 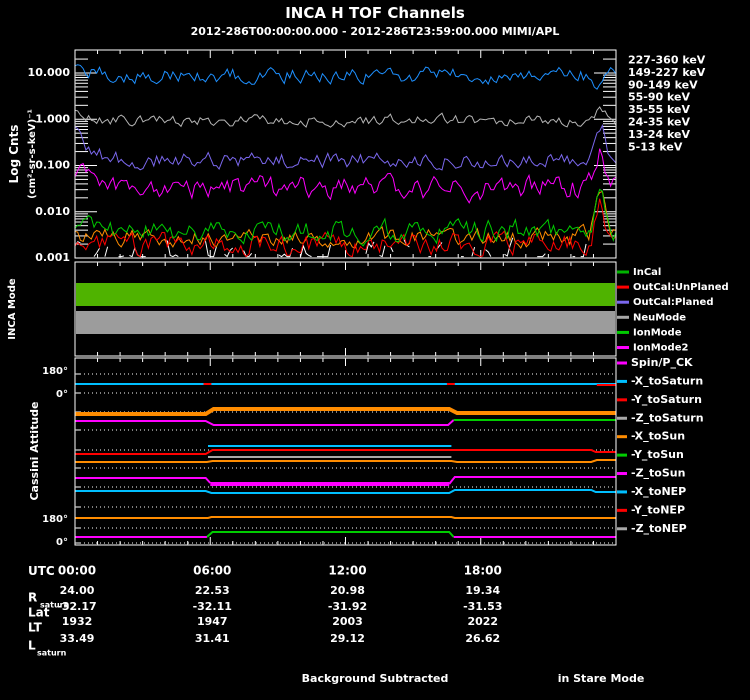 I want to click on eph-row-label-LT: LT, so click(x=35, y=628).